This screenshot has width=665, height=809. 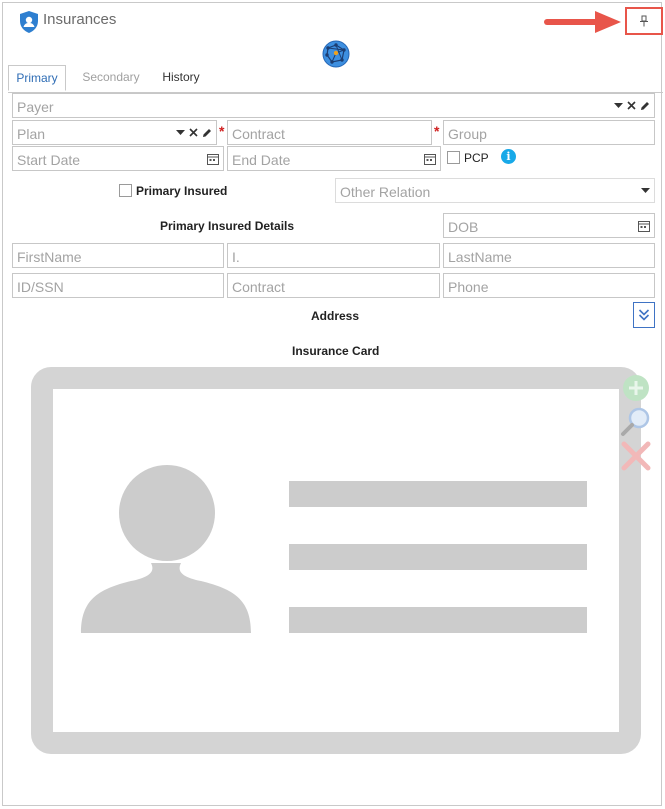 I want to click on initial-field: I., so click(x=333, y=255).